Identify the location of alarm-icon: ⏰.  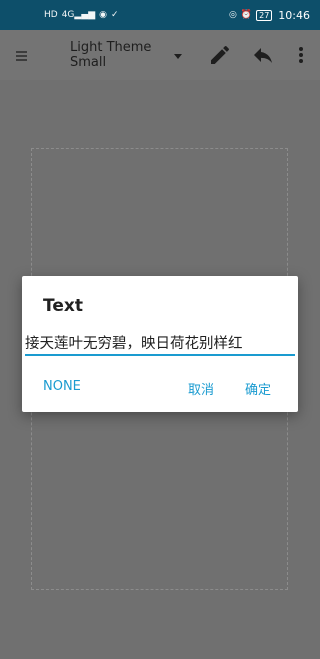
(246, 14).